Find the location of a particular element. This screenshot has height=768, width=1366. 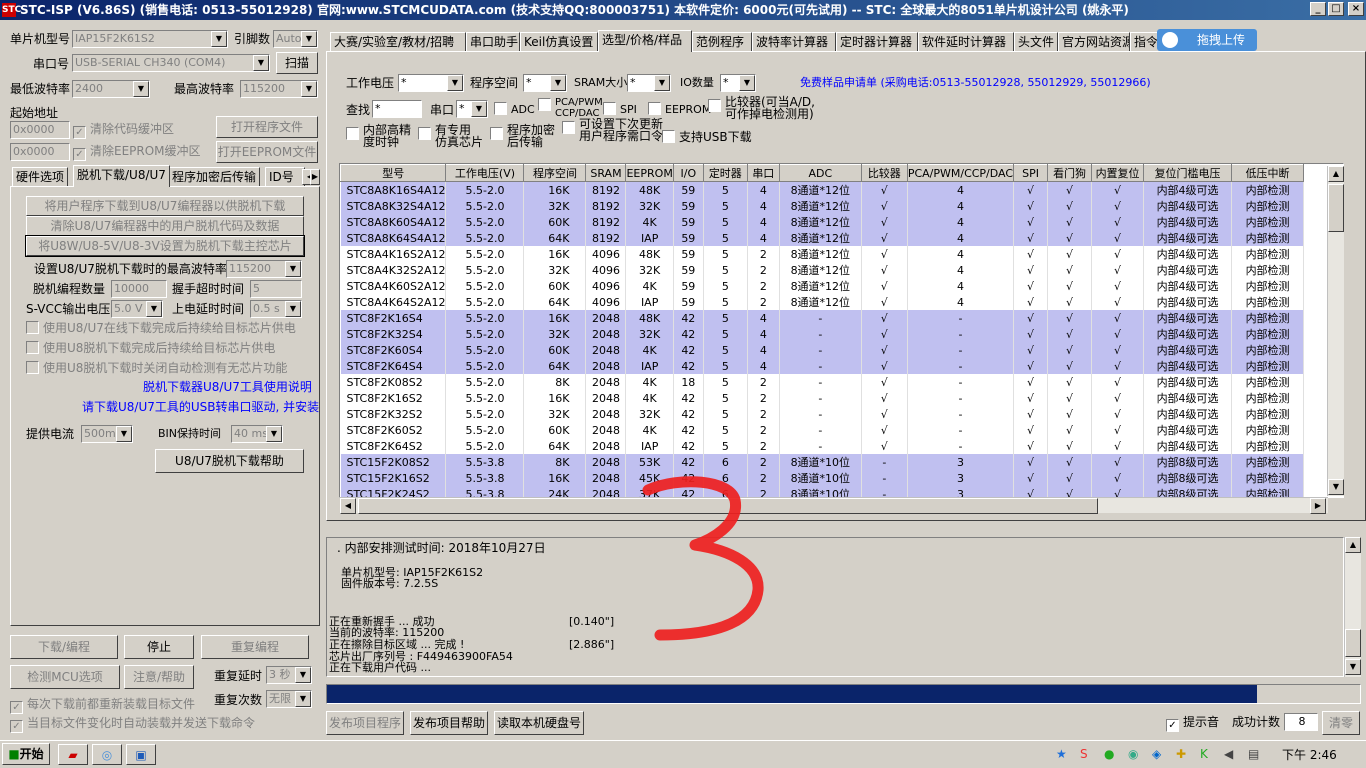

pca-checkbox: PCA/PWM CCP/DAC is located at coordinates (570, 108).